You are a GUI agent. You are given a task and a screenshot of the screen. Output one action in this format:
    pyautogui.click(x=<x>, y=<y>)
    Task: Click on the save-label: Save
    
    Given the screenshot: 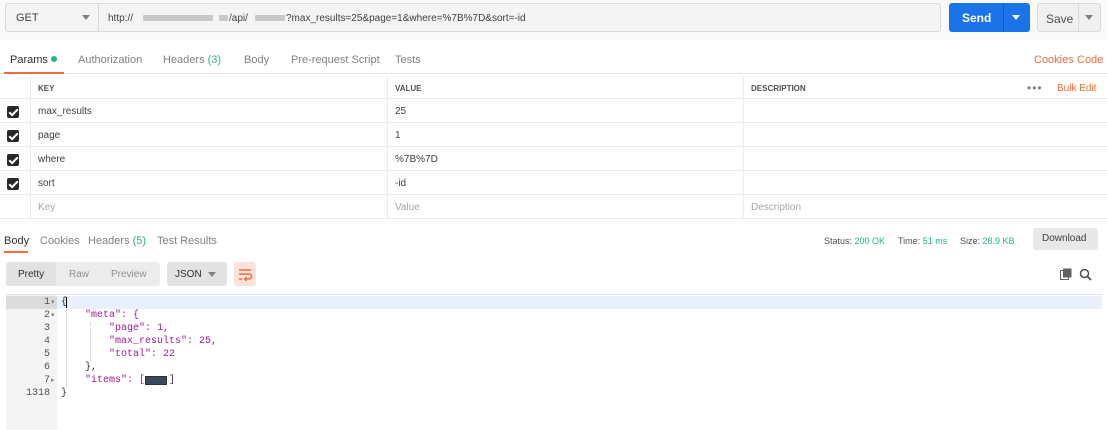 What is the action you would take?
    pyautogui.click(x=1060, y=19)
    